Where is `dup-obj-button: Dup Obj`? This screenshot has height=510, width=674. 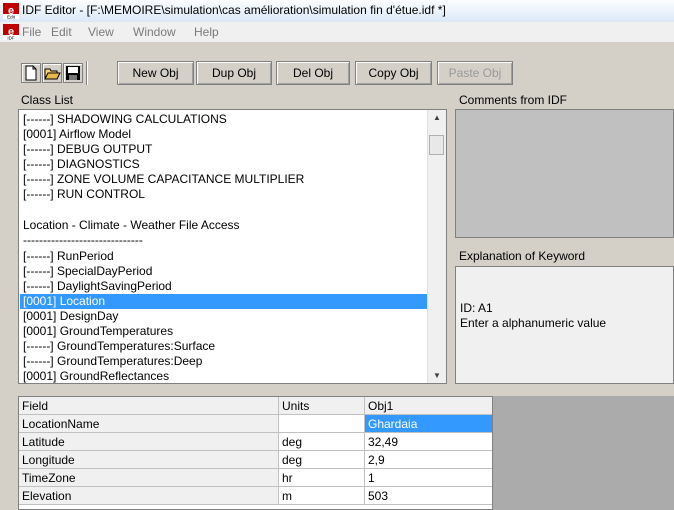
dup-obj-button: Dup Obj is located at coordinates (234, 73).